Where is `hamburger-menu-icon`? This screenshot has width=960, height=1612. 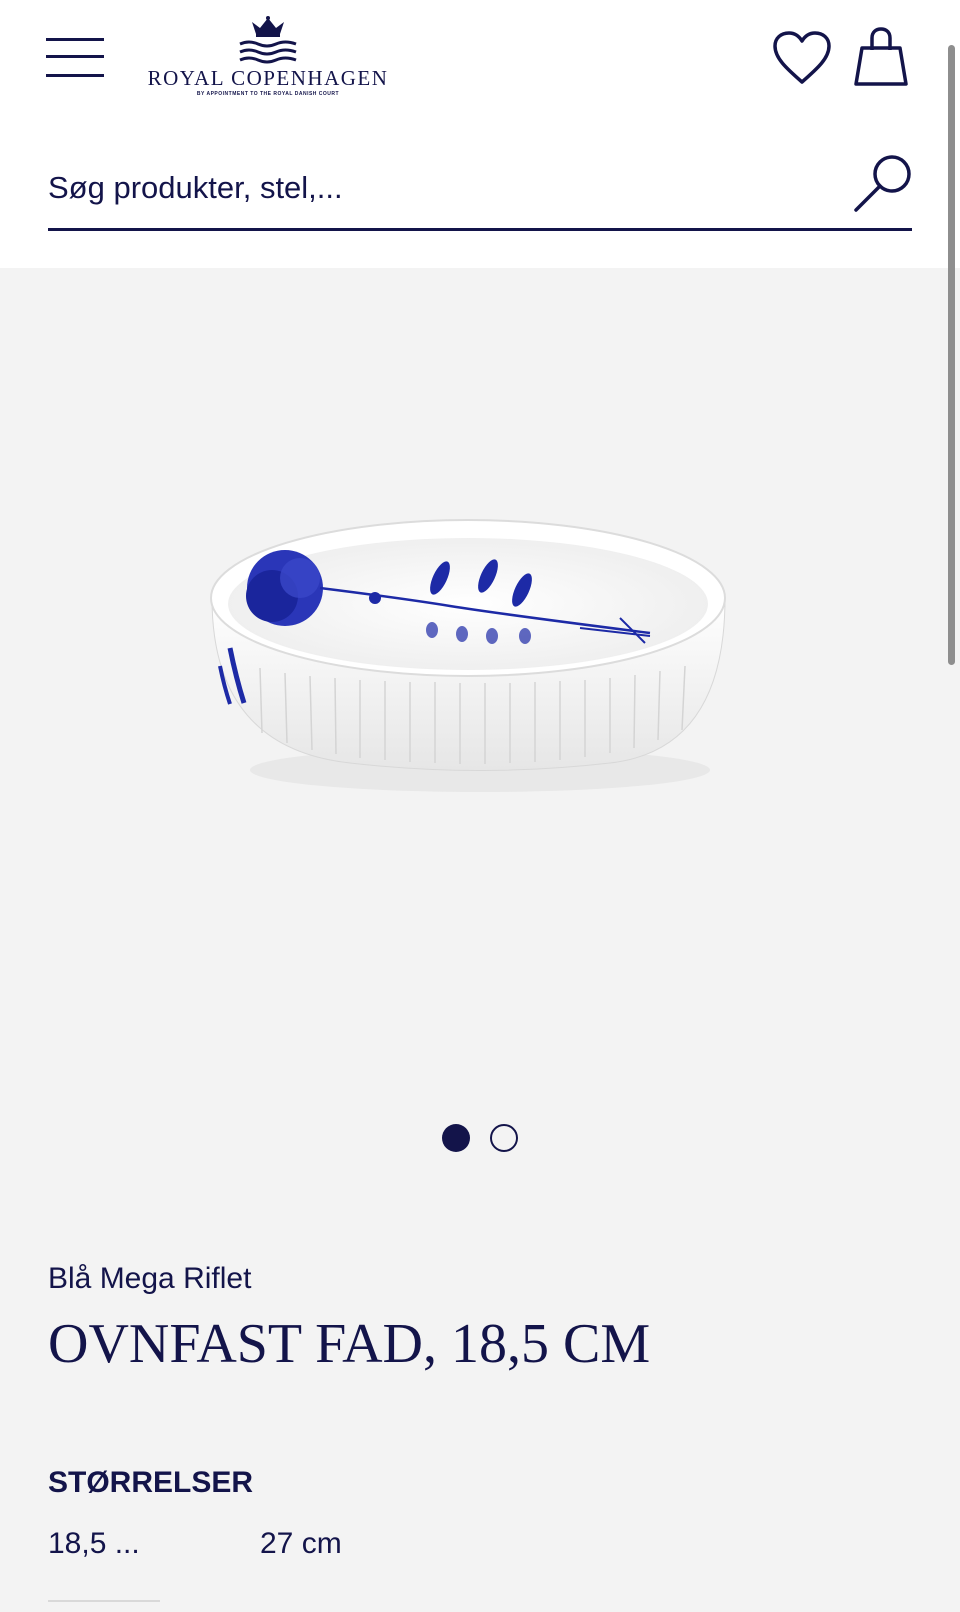 hamburger-menu-icon is located at coordinates (75, 57).